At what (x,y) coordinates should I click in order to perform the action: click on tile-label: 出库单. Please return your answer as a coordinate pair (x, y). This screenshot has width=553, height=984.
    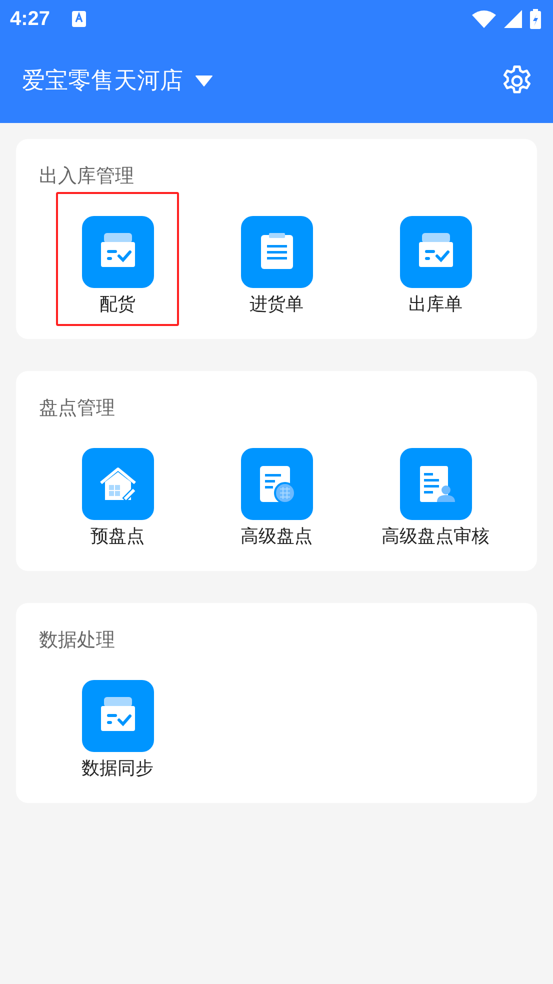
    Looking at the image, I should click on (435, 304).